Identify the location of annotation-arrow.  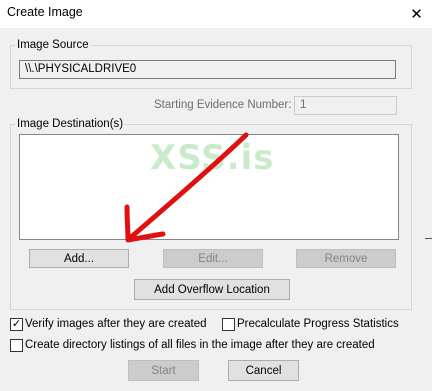
(186, 187).